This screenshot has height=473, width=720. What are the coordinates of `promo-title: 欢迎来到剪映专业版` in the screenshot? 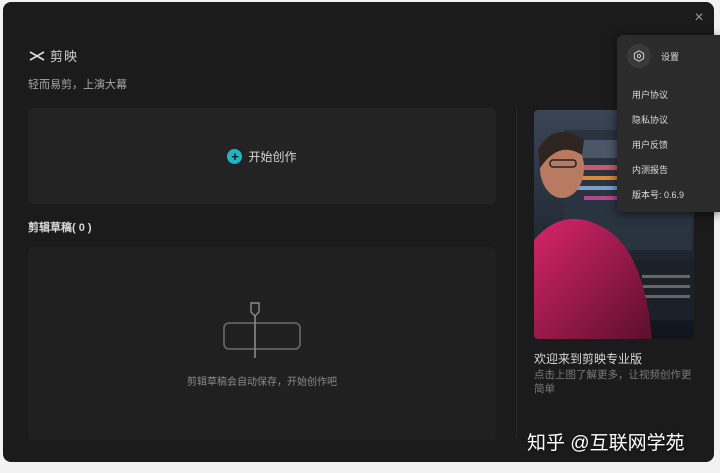 It's located at (588, 358).